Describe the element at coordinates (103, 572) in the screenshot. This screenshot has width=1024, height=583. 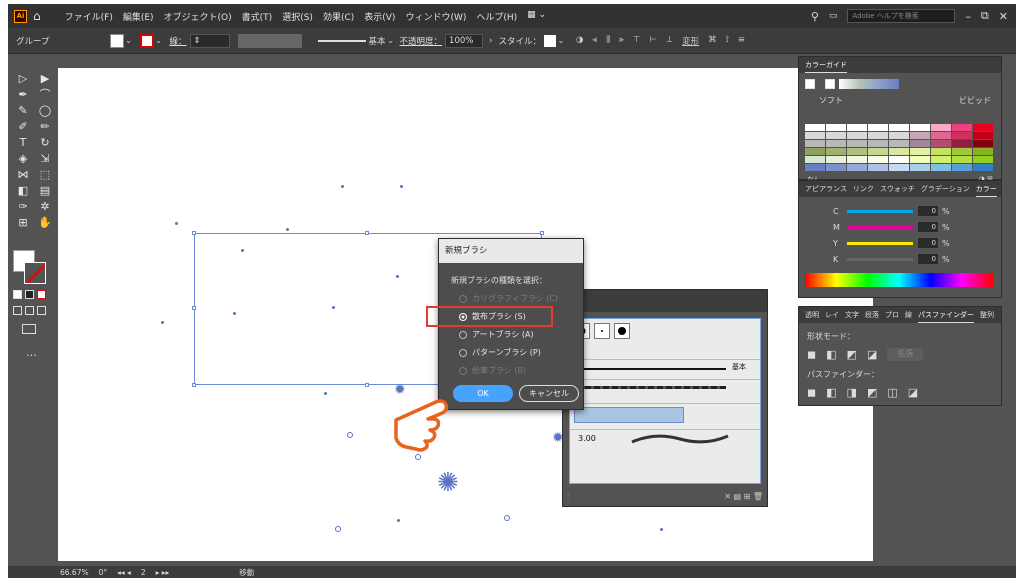
I see `rotation-view: 0°` at that location.